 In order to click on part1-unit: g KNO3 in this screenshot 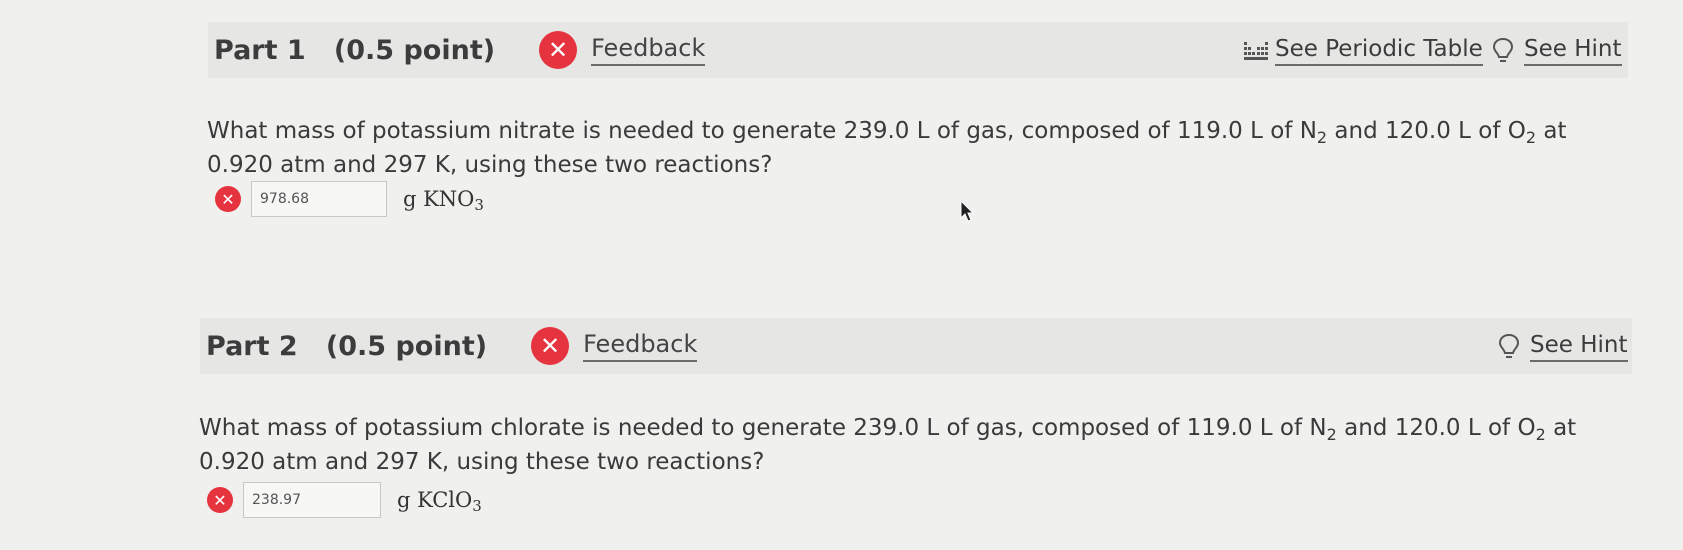, I will do `click(443, 200)`.